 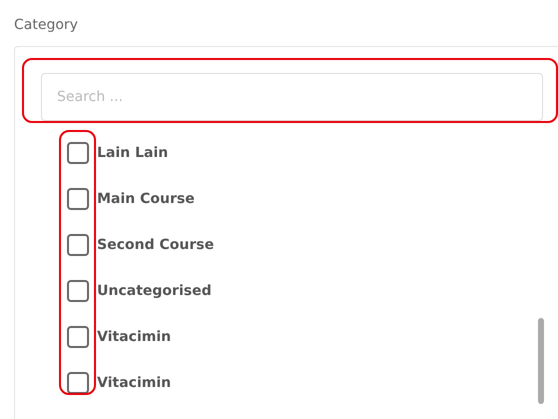 I want to click on field-label: Category, so click(x=46, y=25).